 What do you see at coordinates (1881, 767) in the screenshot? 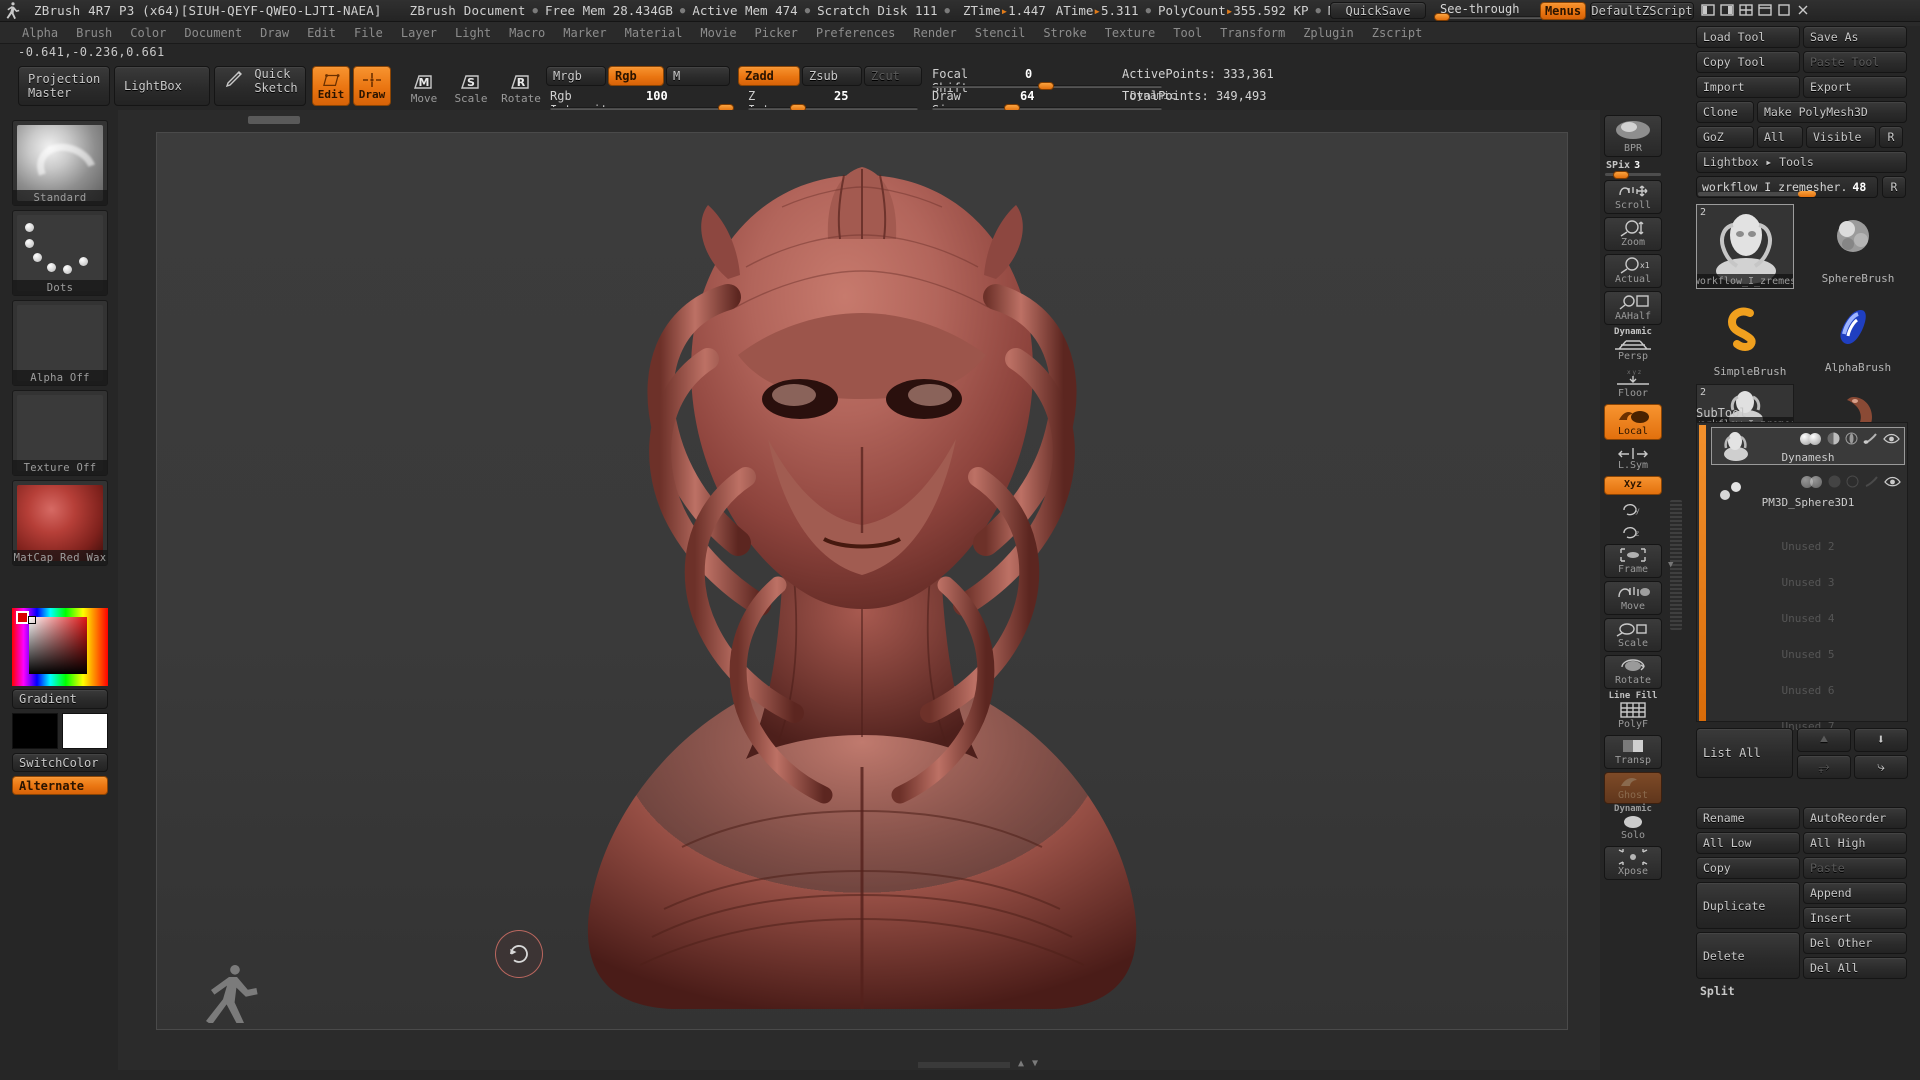
I see `move-in-button: ⤷` at bounding box center [1881, 767].